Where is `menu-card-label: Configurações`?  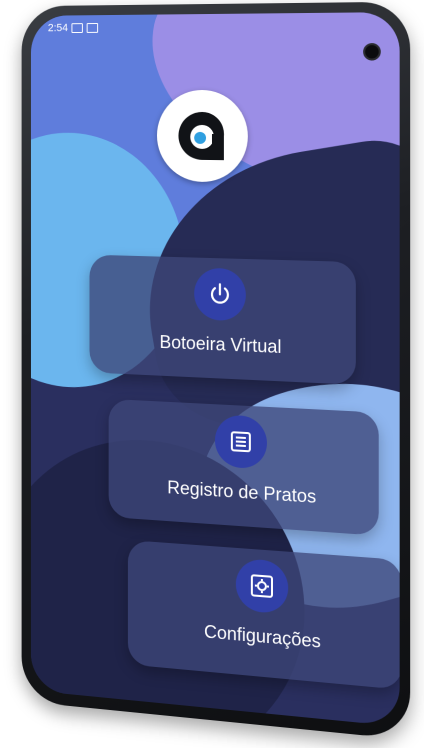 menu-card-label: Configurações is located at coordinates (262, 636).